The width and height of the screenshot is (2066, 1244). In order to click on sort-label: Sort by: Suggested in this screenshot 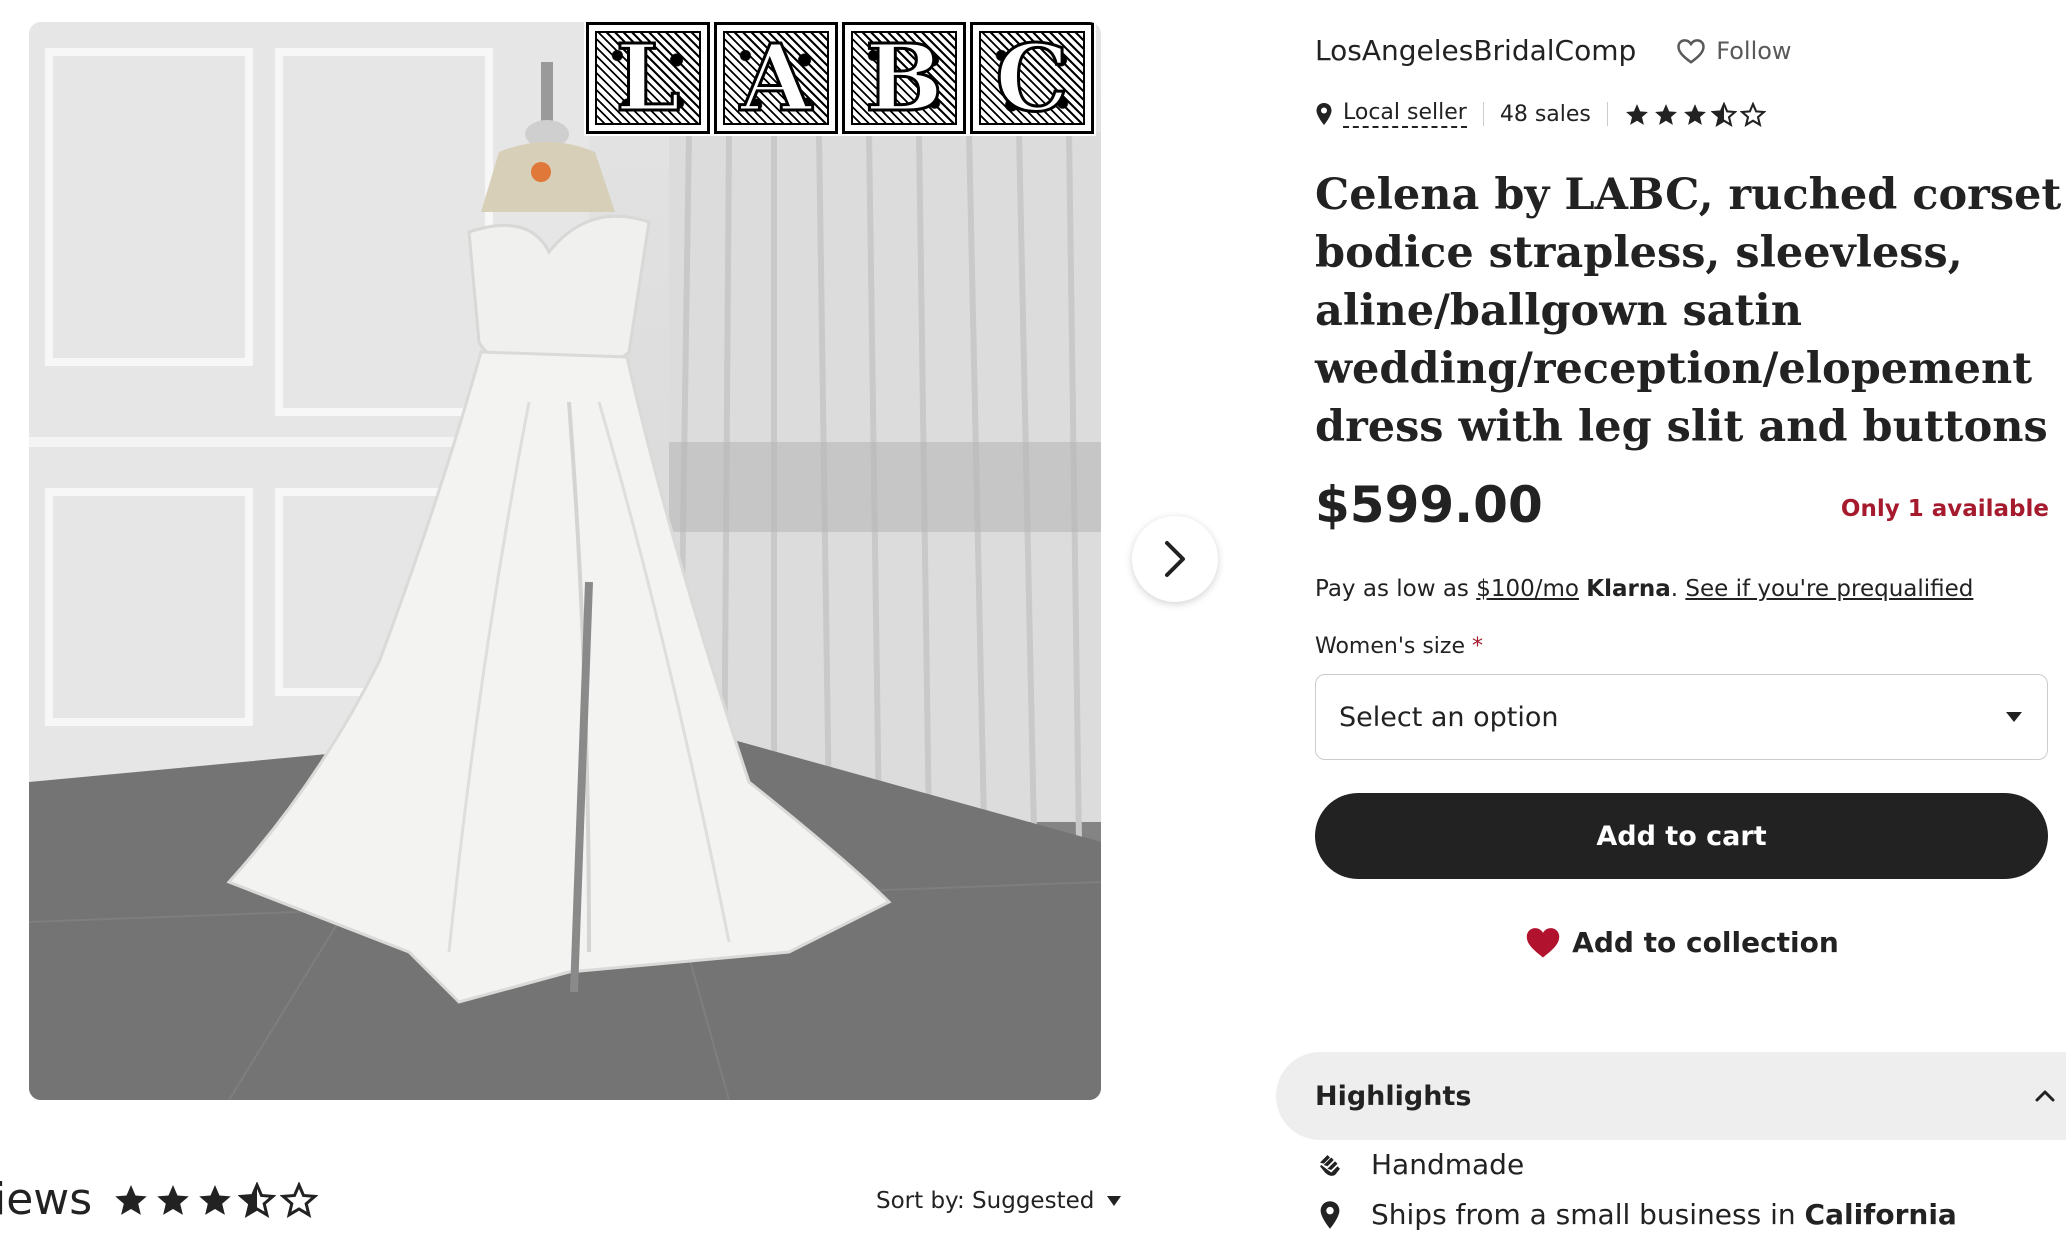, I will do `click(985, 1201)`.